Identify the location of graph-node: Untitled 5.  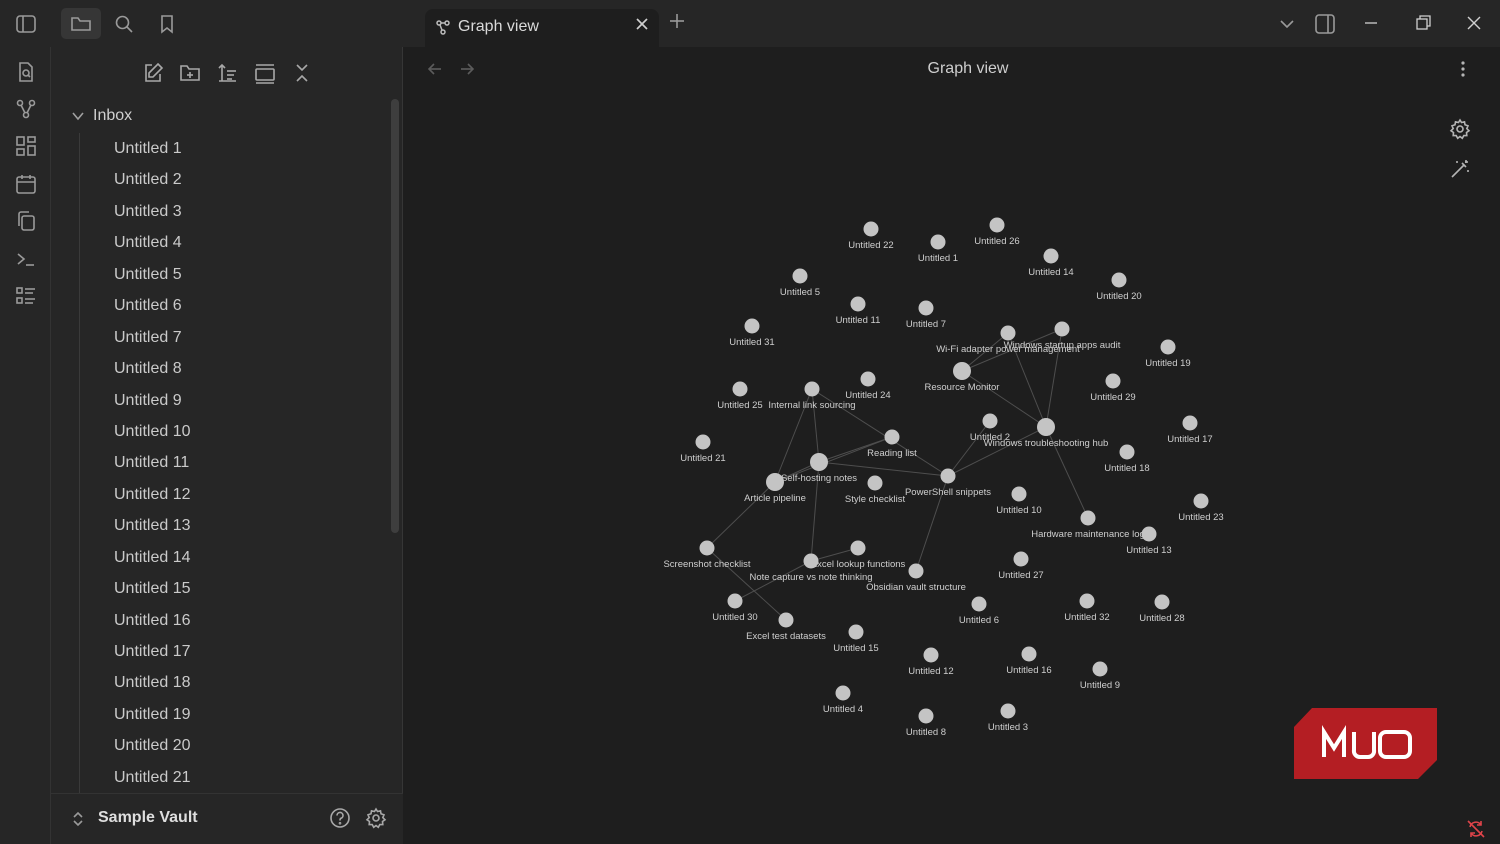
(800, 283).